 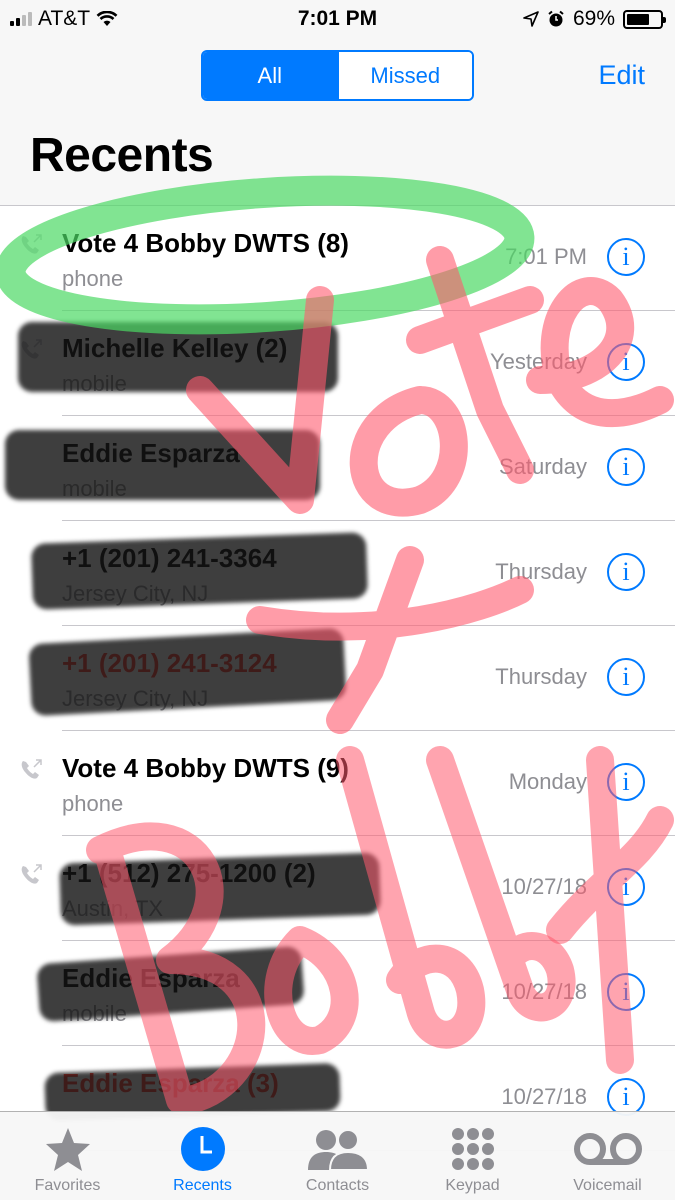 I want to click on clock-icon, so click(x=202, y=1149).